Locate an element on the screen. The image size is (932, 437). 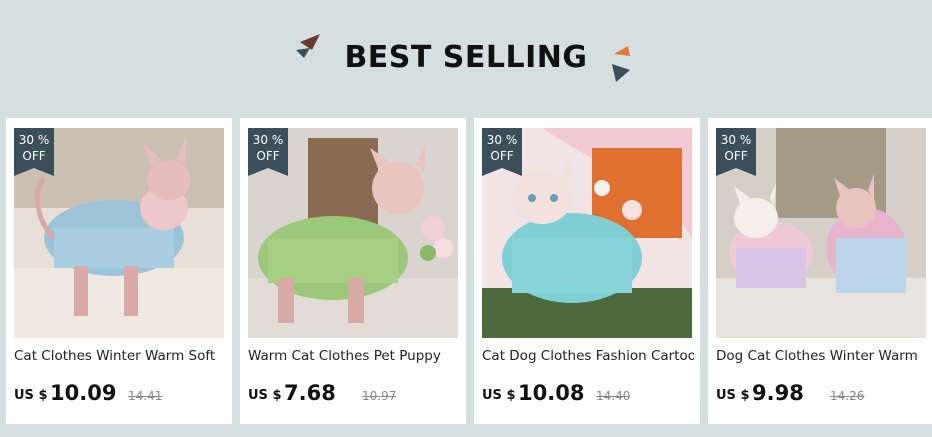
original-price: 14.41 is located at coordinates (145, 396).